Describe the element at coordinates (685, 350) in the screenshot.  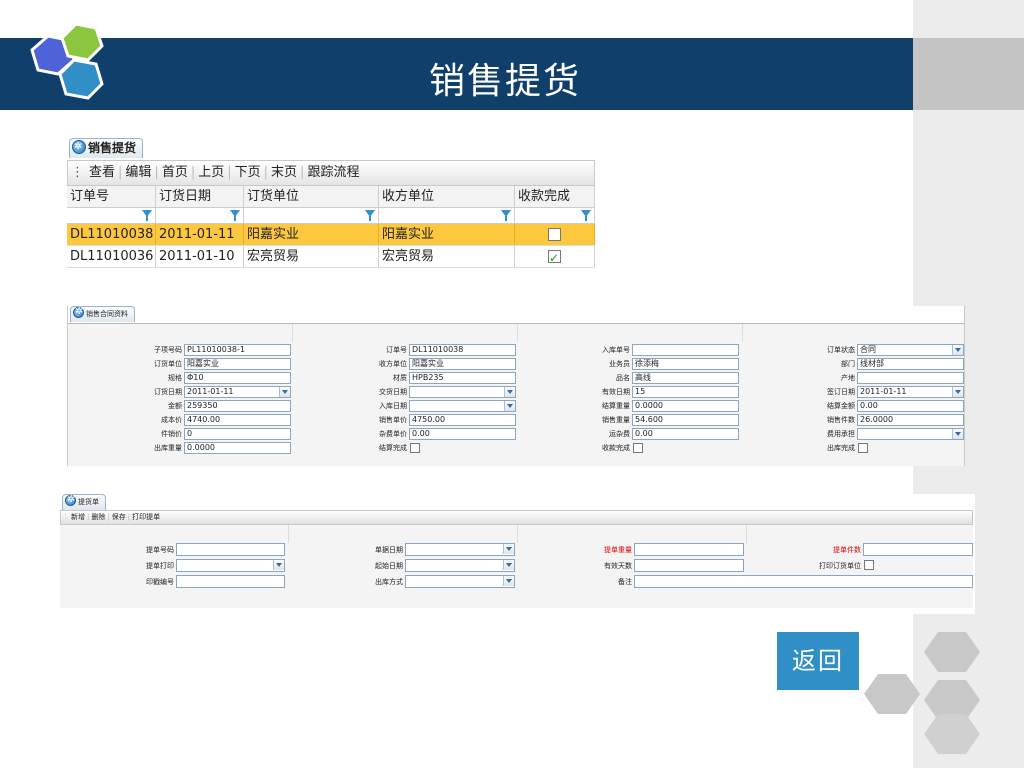
I see `stock-in-no-field` at that location.